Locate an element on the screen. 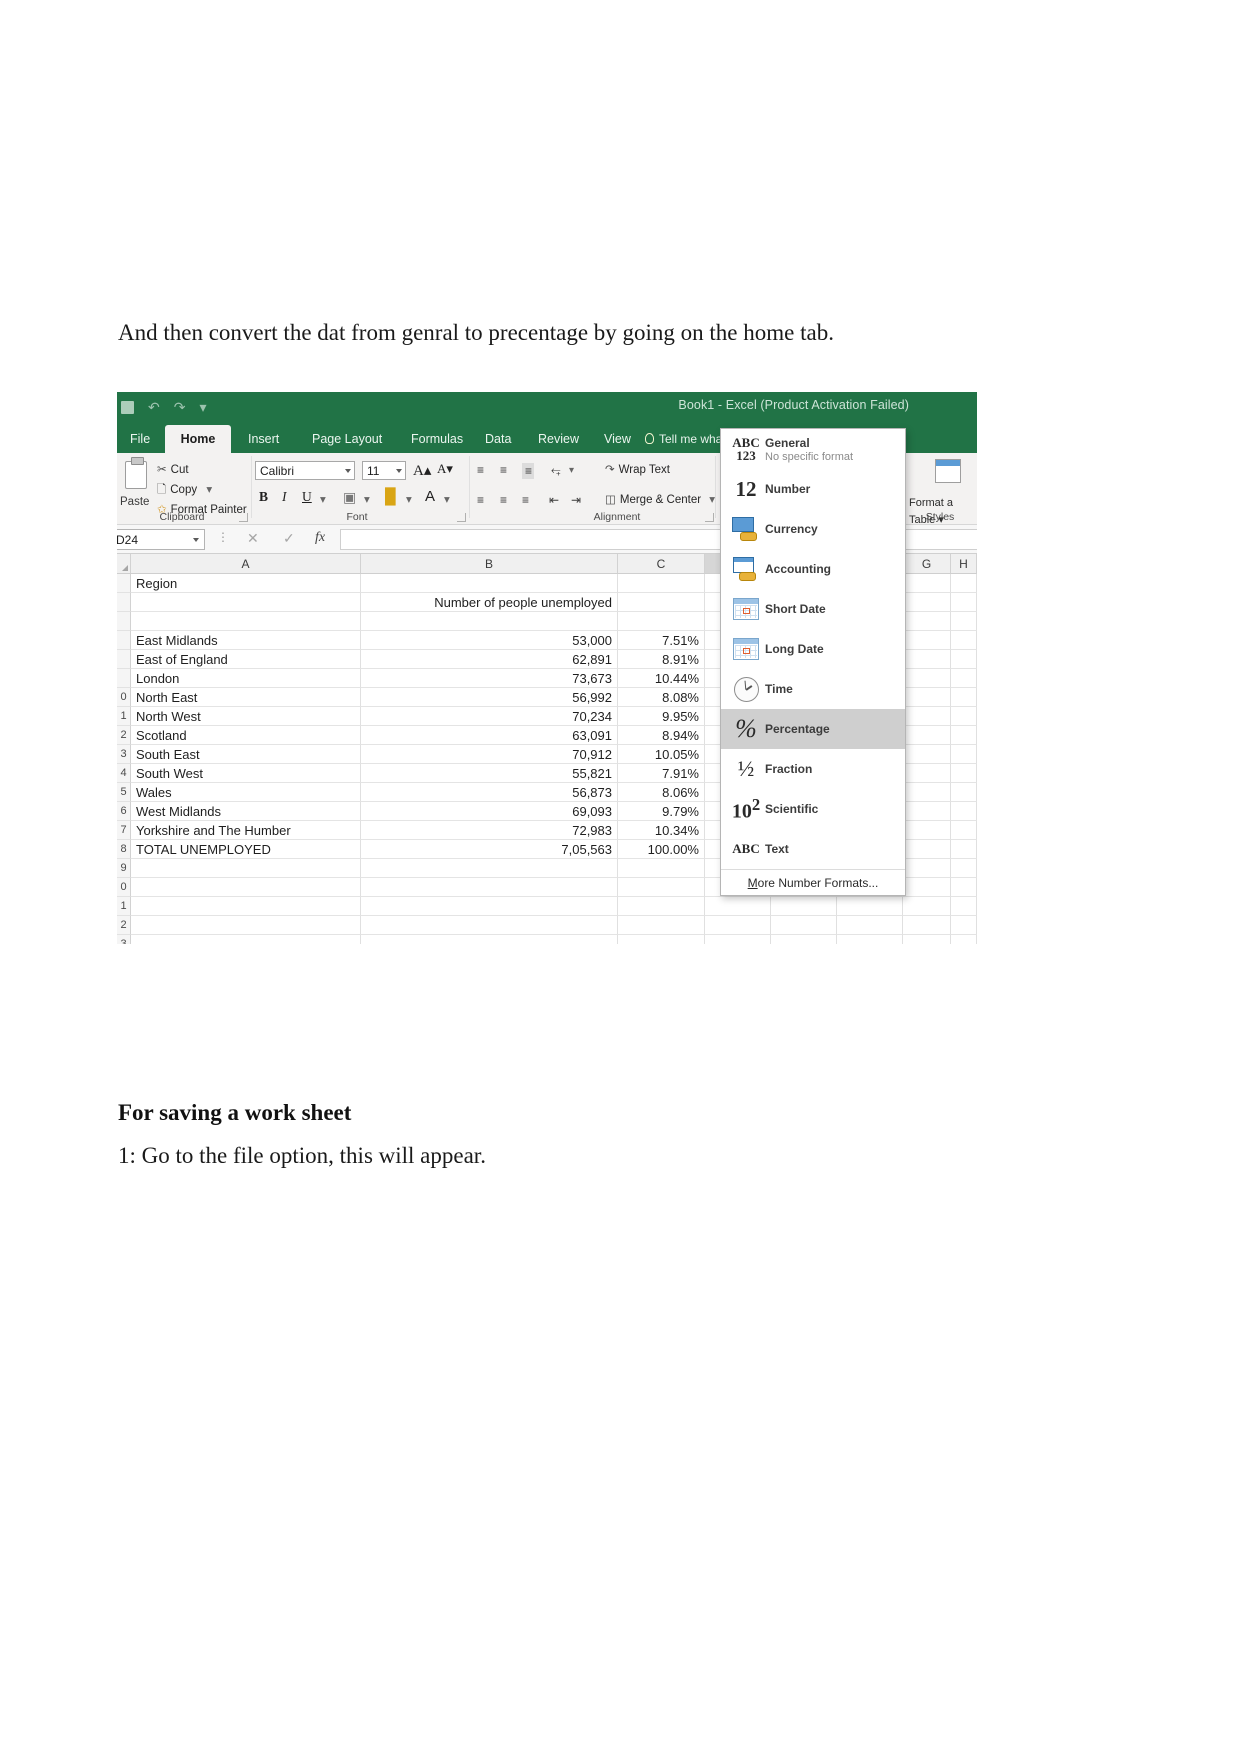 The width and height of the screenshot is (1241, 1754). row-header: 4 is located at coordinates (124, 773).